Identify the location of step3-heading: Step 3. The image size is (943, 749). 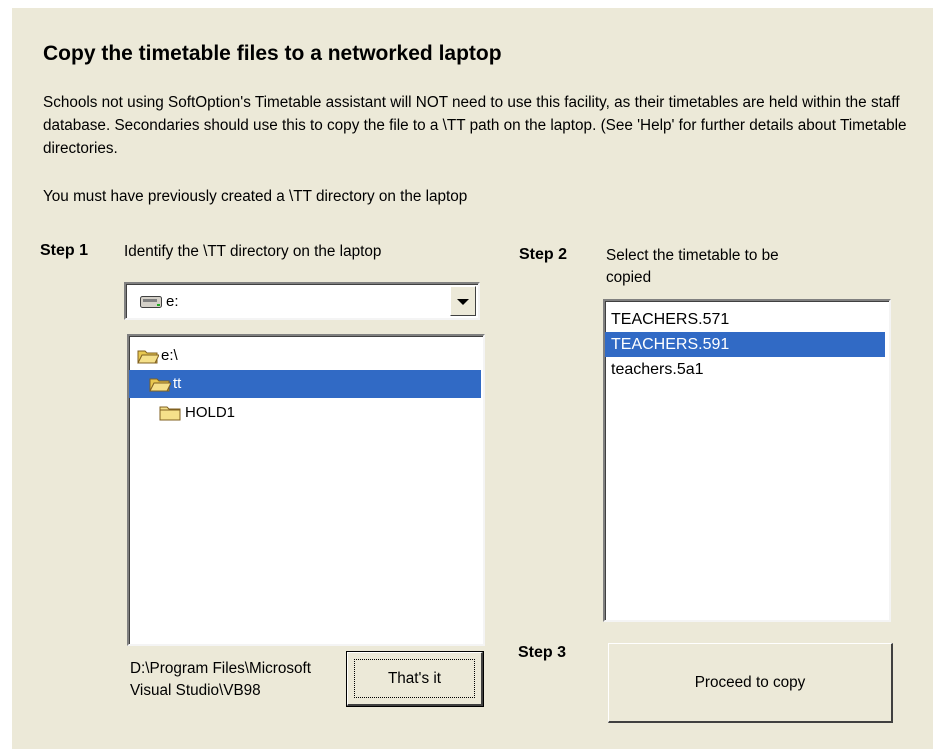
(542, 652).